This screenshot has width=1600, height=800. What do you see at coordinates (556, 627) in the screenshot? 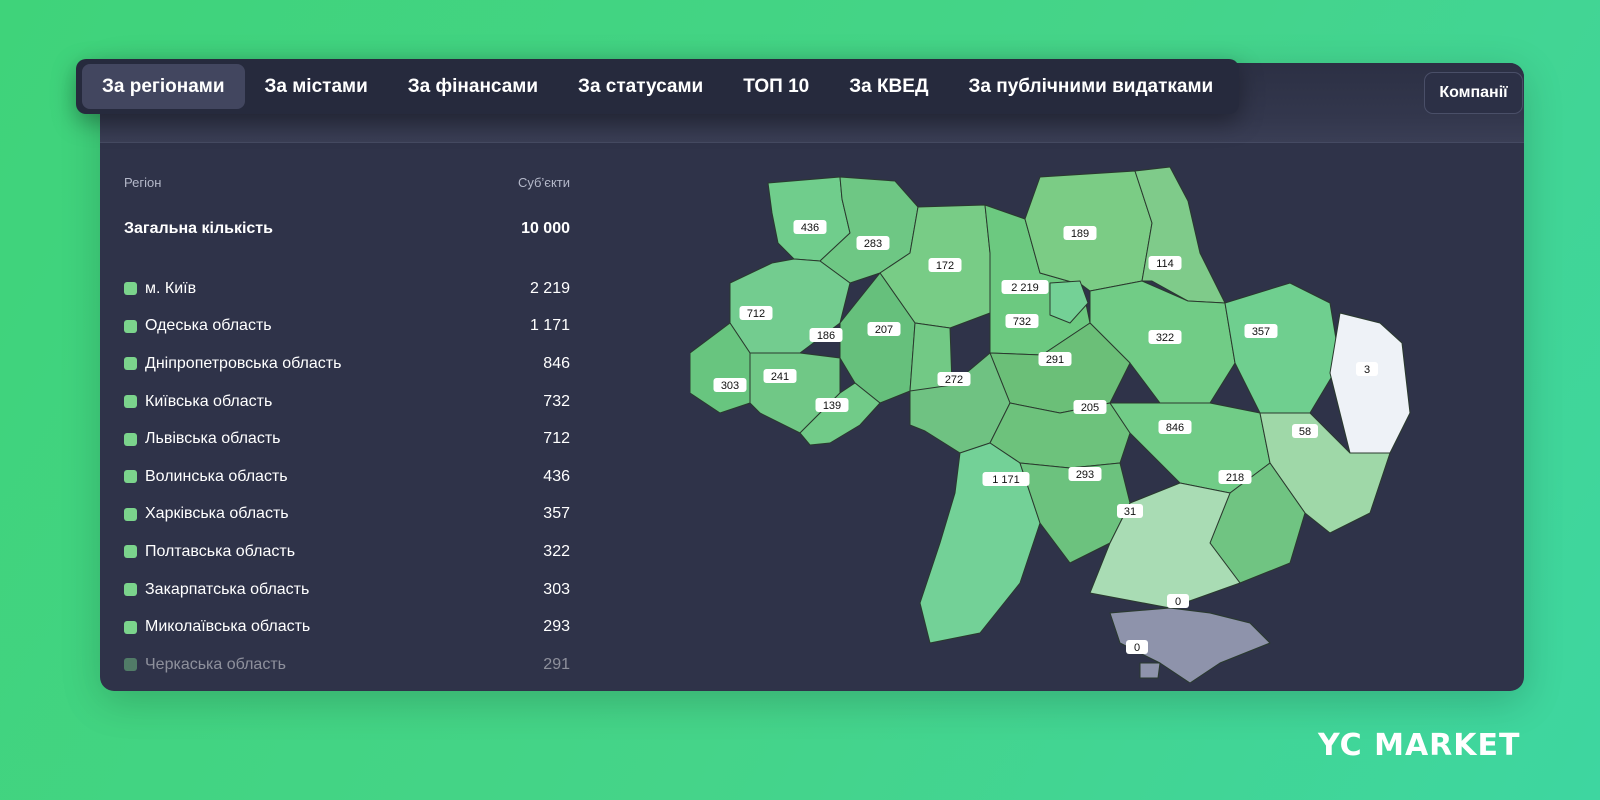
I see `row-value: 293` at bounding box center [556, 627].